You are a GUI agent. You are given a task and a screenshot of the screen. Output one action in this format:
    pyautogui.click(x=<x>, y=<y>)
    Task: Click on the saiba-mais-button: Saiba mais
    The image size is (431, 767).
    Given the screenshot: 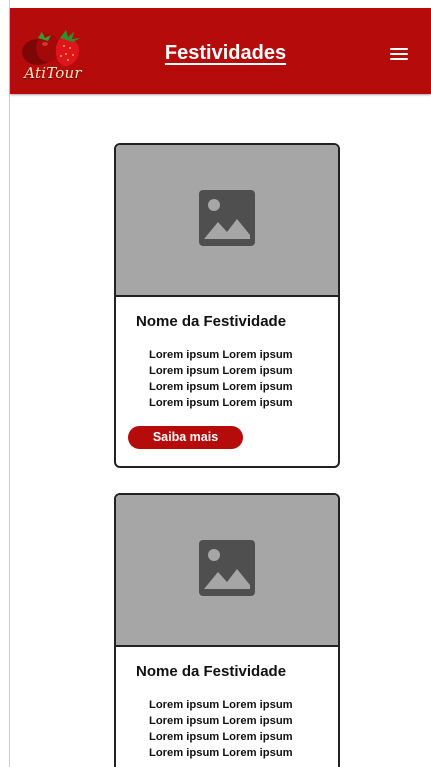 What is the action you would take?
    pyautogui.click(x=185, y=437)
    